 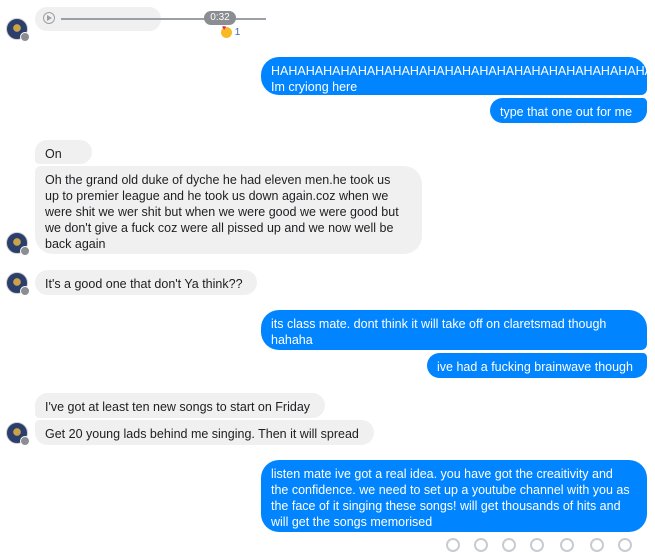 What do you see at coordinates (567, 545) in the screenshot?
I see `emoji-icon` at bounding box center [567, 545].